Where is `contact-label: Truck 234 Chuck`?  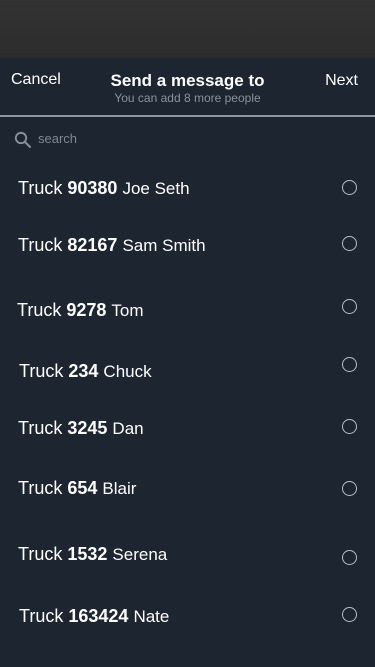
contact-label: Truck 234 Chuck is located at coordinates (85, 371).